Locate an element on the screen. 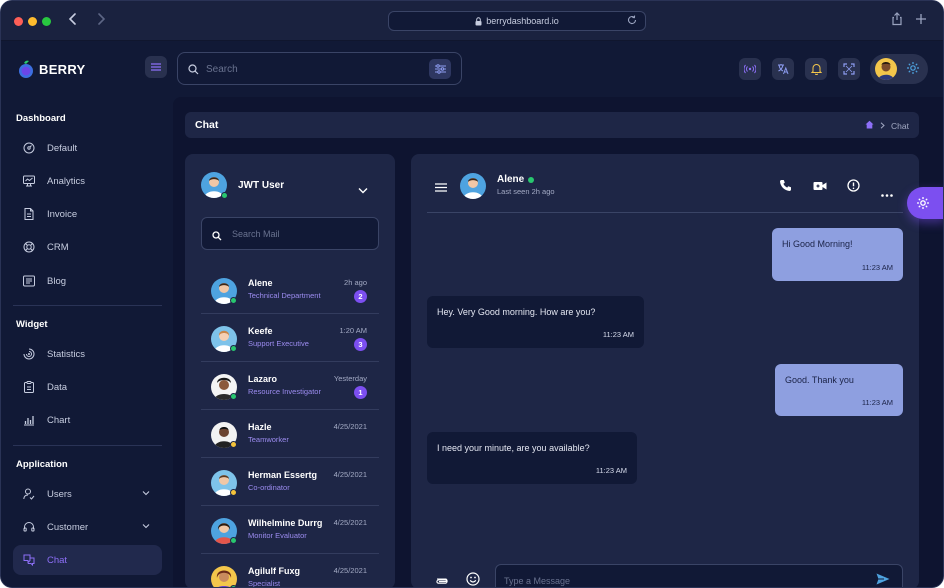  home-icon is located at coordinates (869, 125).